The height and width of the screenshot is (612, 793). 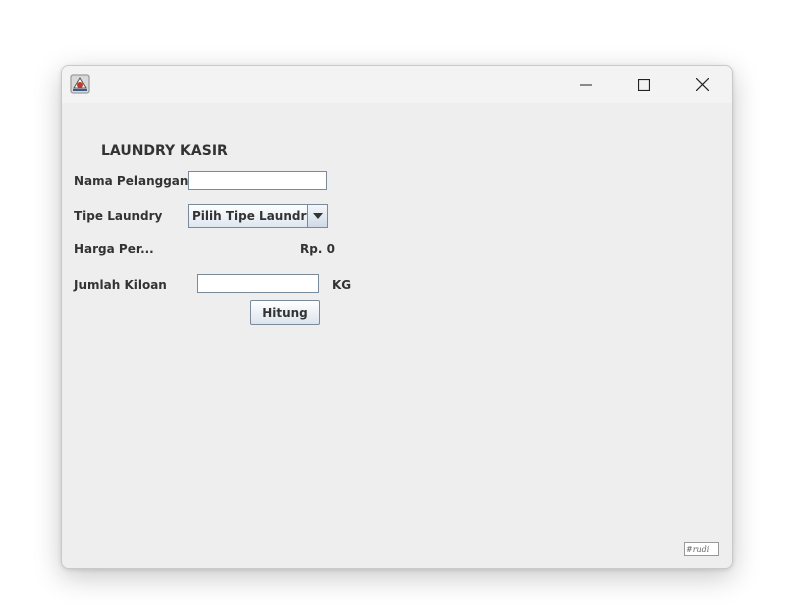 I want to click on java-app-icon, so click(x=80, y=84).